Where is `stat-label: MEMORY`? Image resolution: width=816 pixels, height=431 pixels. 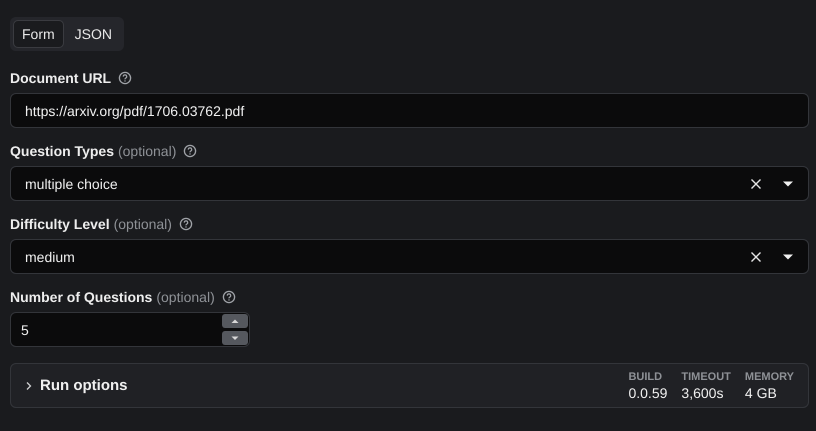 stat-label: MEMORY is located at coordinates (769, 376).